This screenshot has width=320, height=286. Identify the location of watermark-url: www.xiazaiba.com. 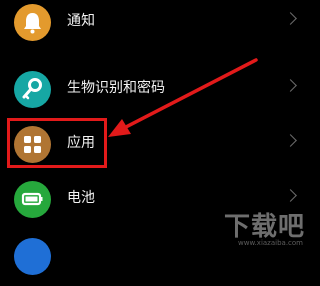
(270, 243).